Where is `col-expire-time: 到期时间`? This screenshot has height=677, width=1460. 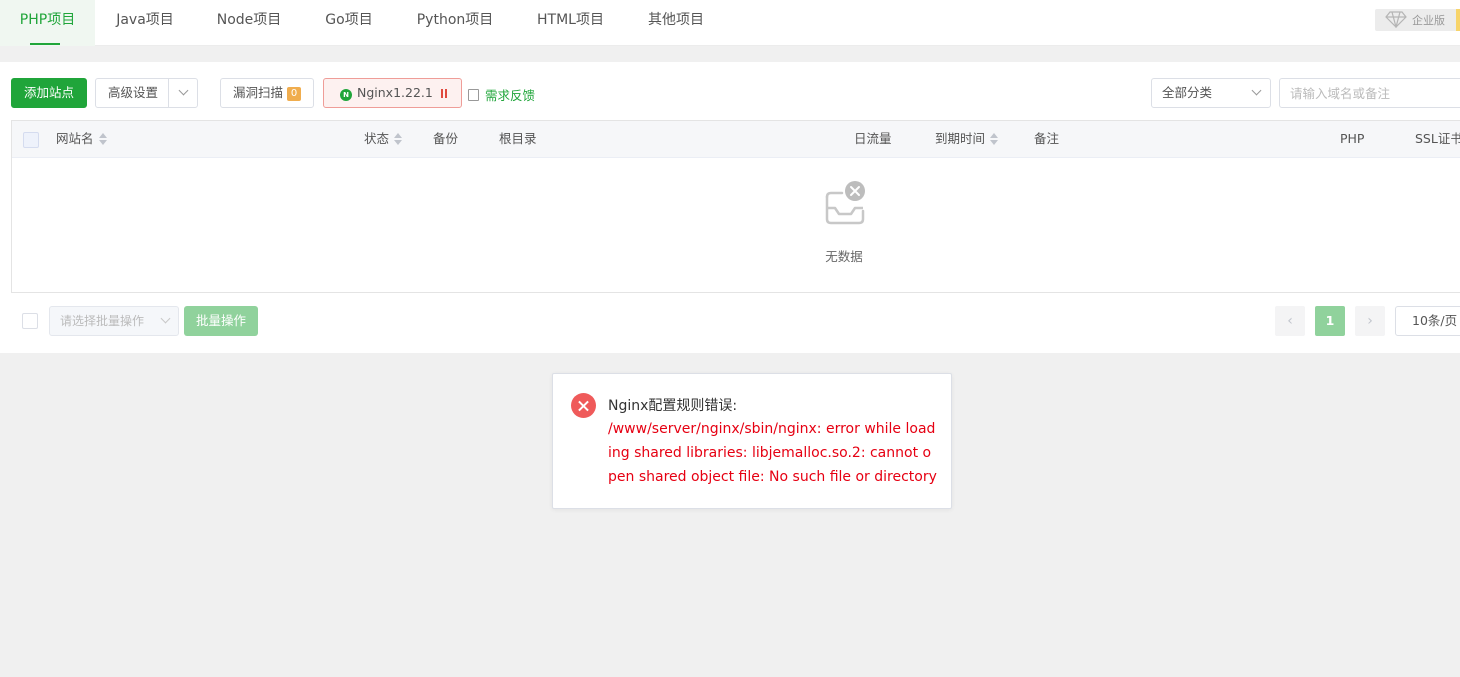 col-expire-time: 到期时间 is located at coordinates (967, 139).